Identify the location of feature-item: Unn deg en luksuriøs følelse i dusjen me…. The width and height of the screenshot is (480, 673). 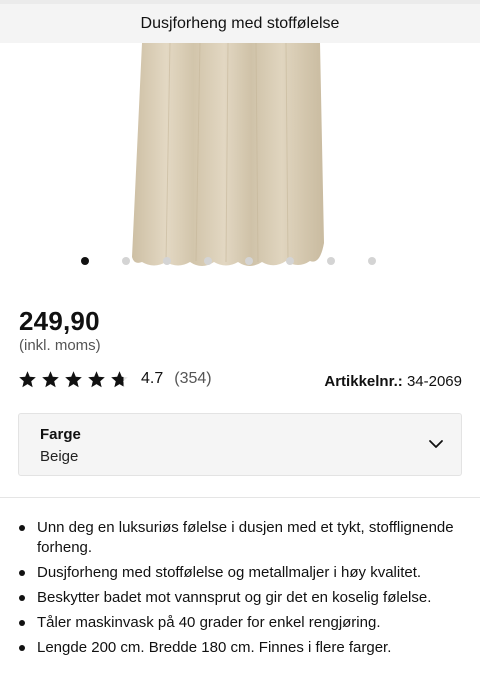
(243, 538).